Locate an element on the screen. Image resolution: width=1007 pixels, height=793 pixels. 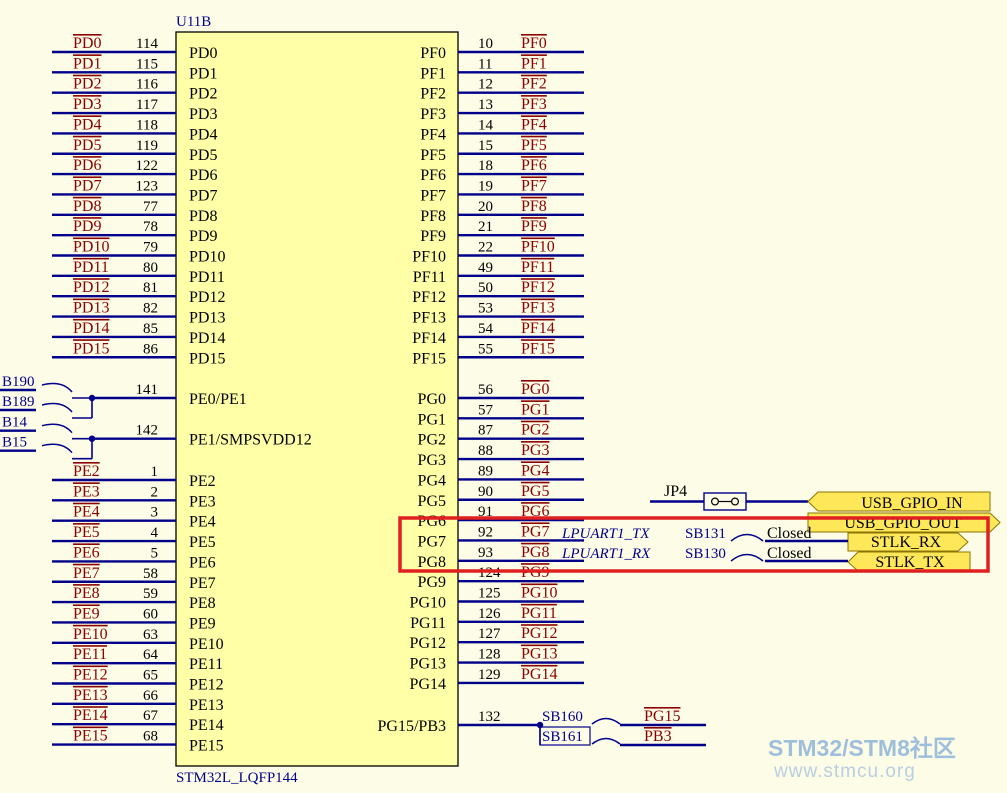
pin-number: 79 is located at coordinates (150, 248).